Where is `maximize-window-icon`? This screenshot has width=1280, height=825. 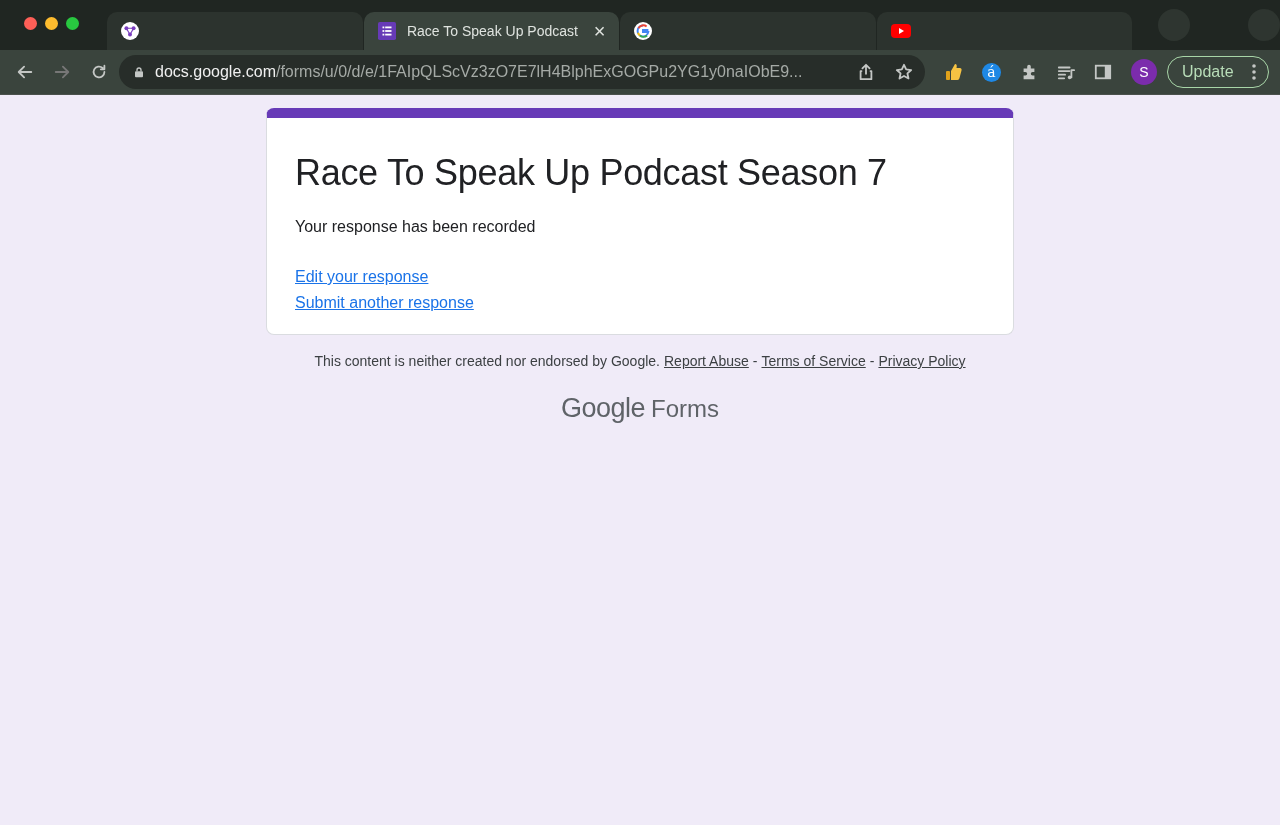
maximize-window-icon is located at coordinates (72, 23).